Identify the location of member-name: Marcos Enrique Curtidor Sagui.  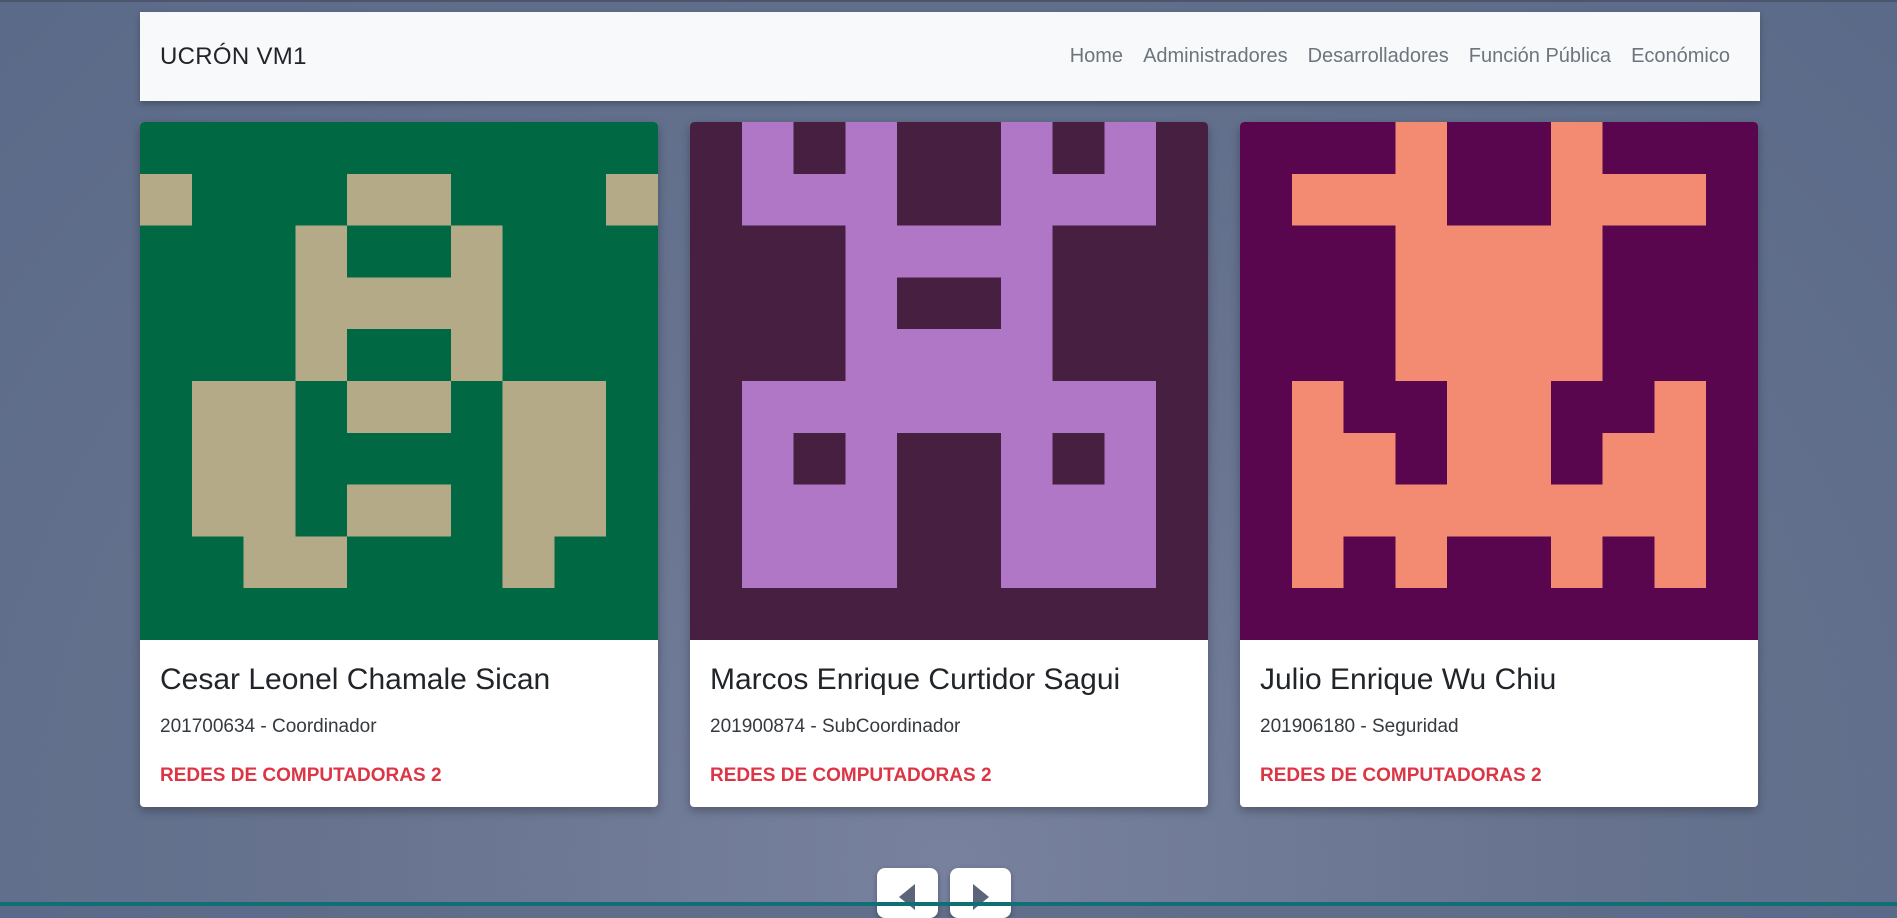
(915, 679).